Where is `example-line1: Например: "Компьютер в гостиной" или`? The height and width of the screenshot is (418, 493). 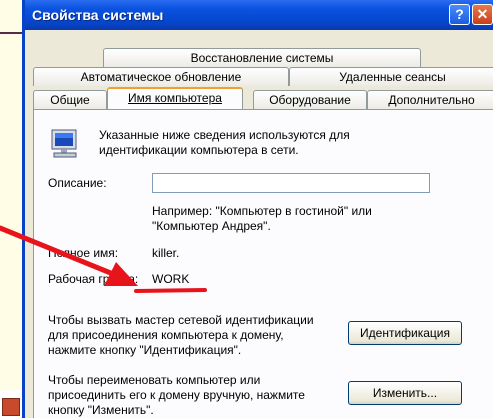
example-line1: Например: "Компьютер в гостиной" или is located at coordinates (262, 211).